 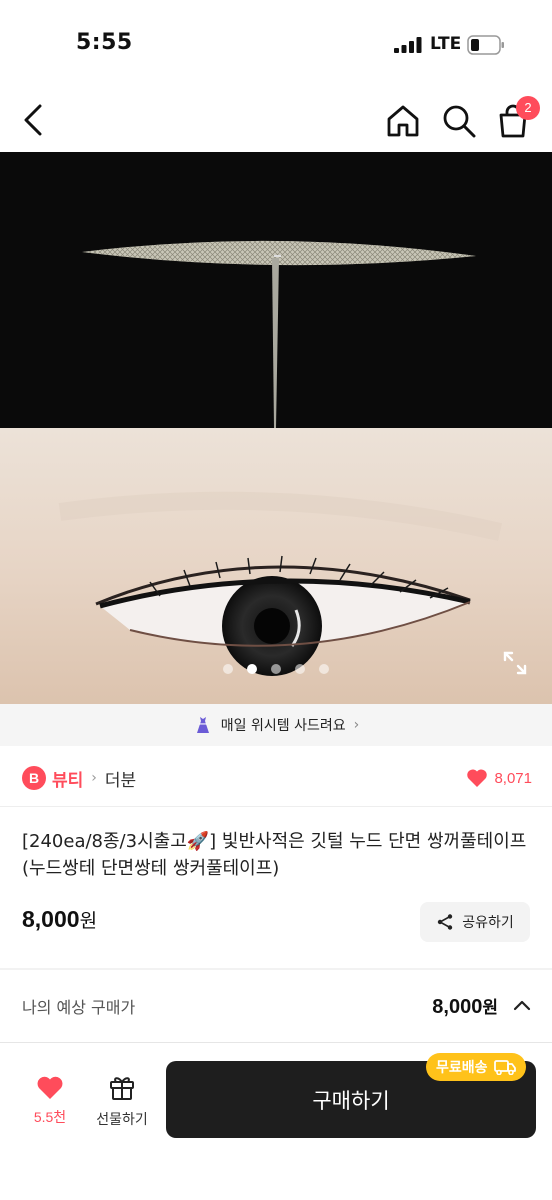 I want to click on expected-price-row: 나의 예상 구매가 8,000원, so click(x=277, y=1006).